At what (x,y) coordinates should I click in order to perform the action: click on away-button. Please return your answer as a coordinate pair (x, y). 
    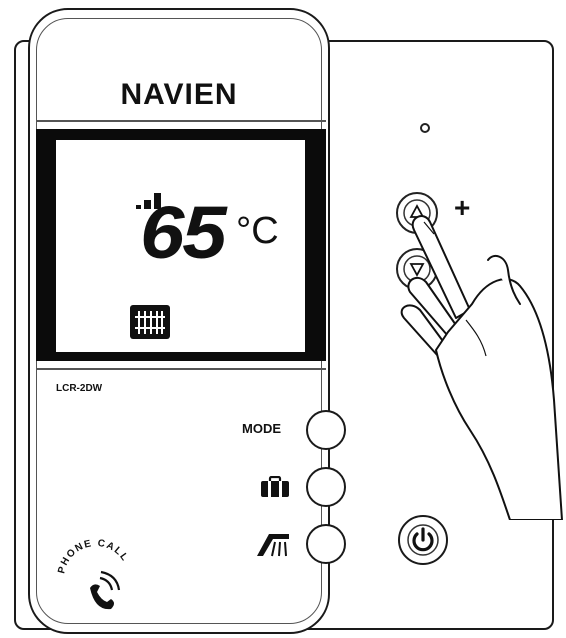
    Looking at the image, I should click on (326, 487).